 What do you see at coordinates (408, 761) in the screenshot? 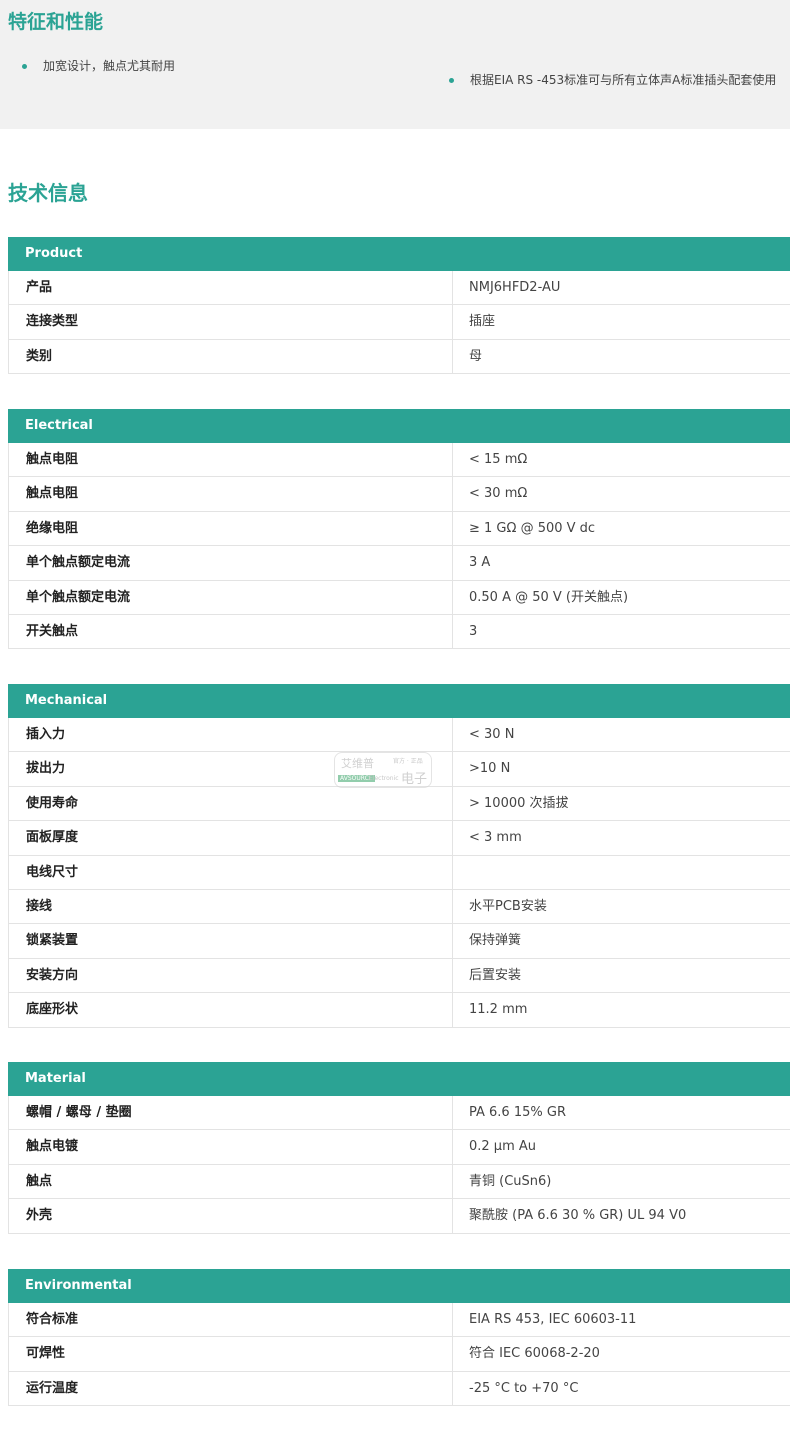
I see `watermark-text: 官方 · 正品` at bounding box center [408, 761].